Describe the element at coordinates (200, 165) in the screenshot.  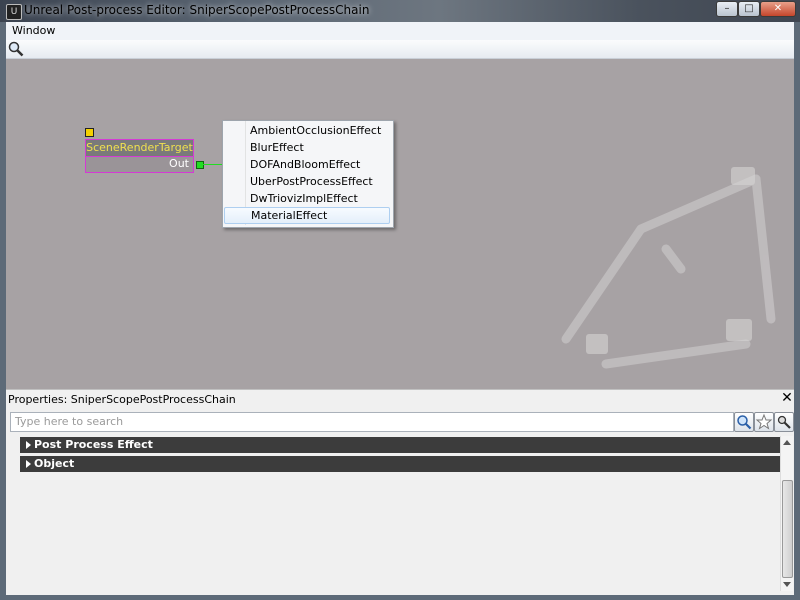
I see `node-output-pin` at that location.